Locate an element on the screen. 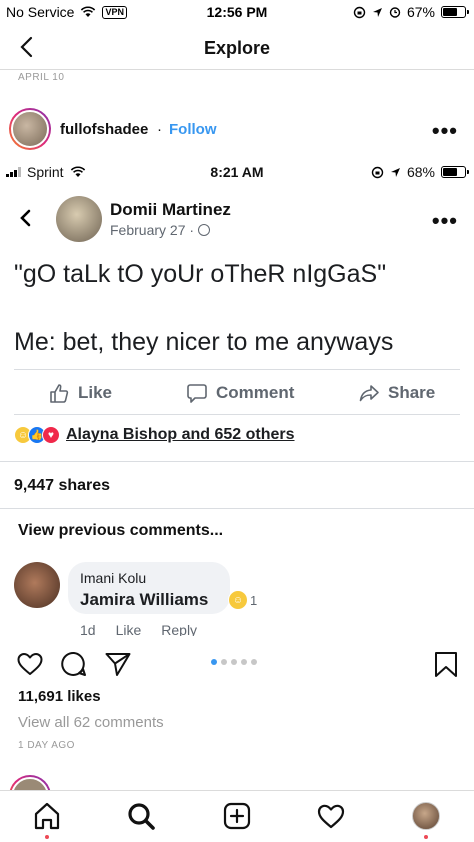  embedded-status-right: 68% is located at coordinates (420, 172).